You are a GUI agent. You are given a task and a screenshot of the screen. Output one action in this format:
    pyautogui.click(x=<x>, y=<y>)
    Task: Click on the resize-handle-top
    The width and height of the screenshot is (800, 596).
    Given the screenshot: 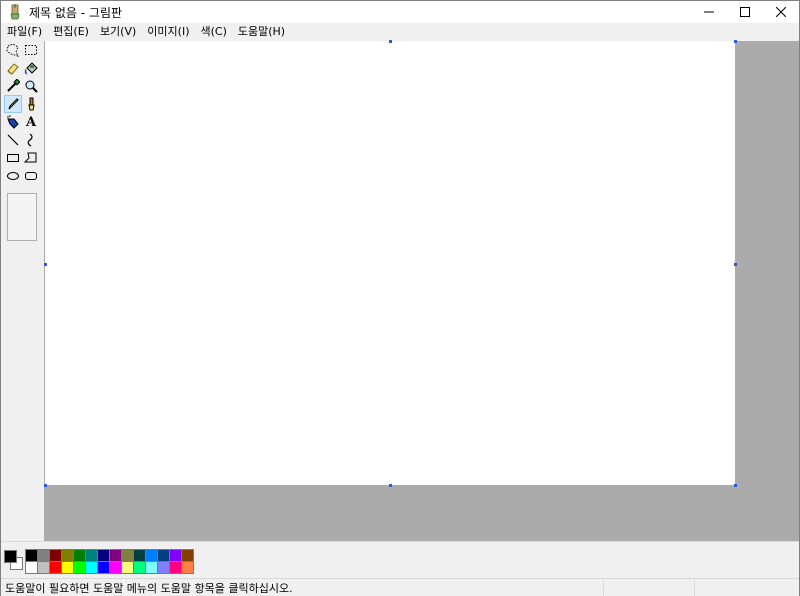 What is the action you would take?
    pyautogui.click(x=390, y=41)
    